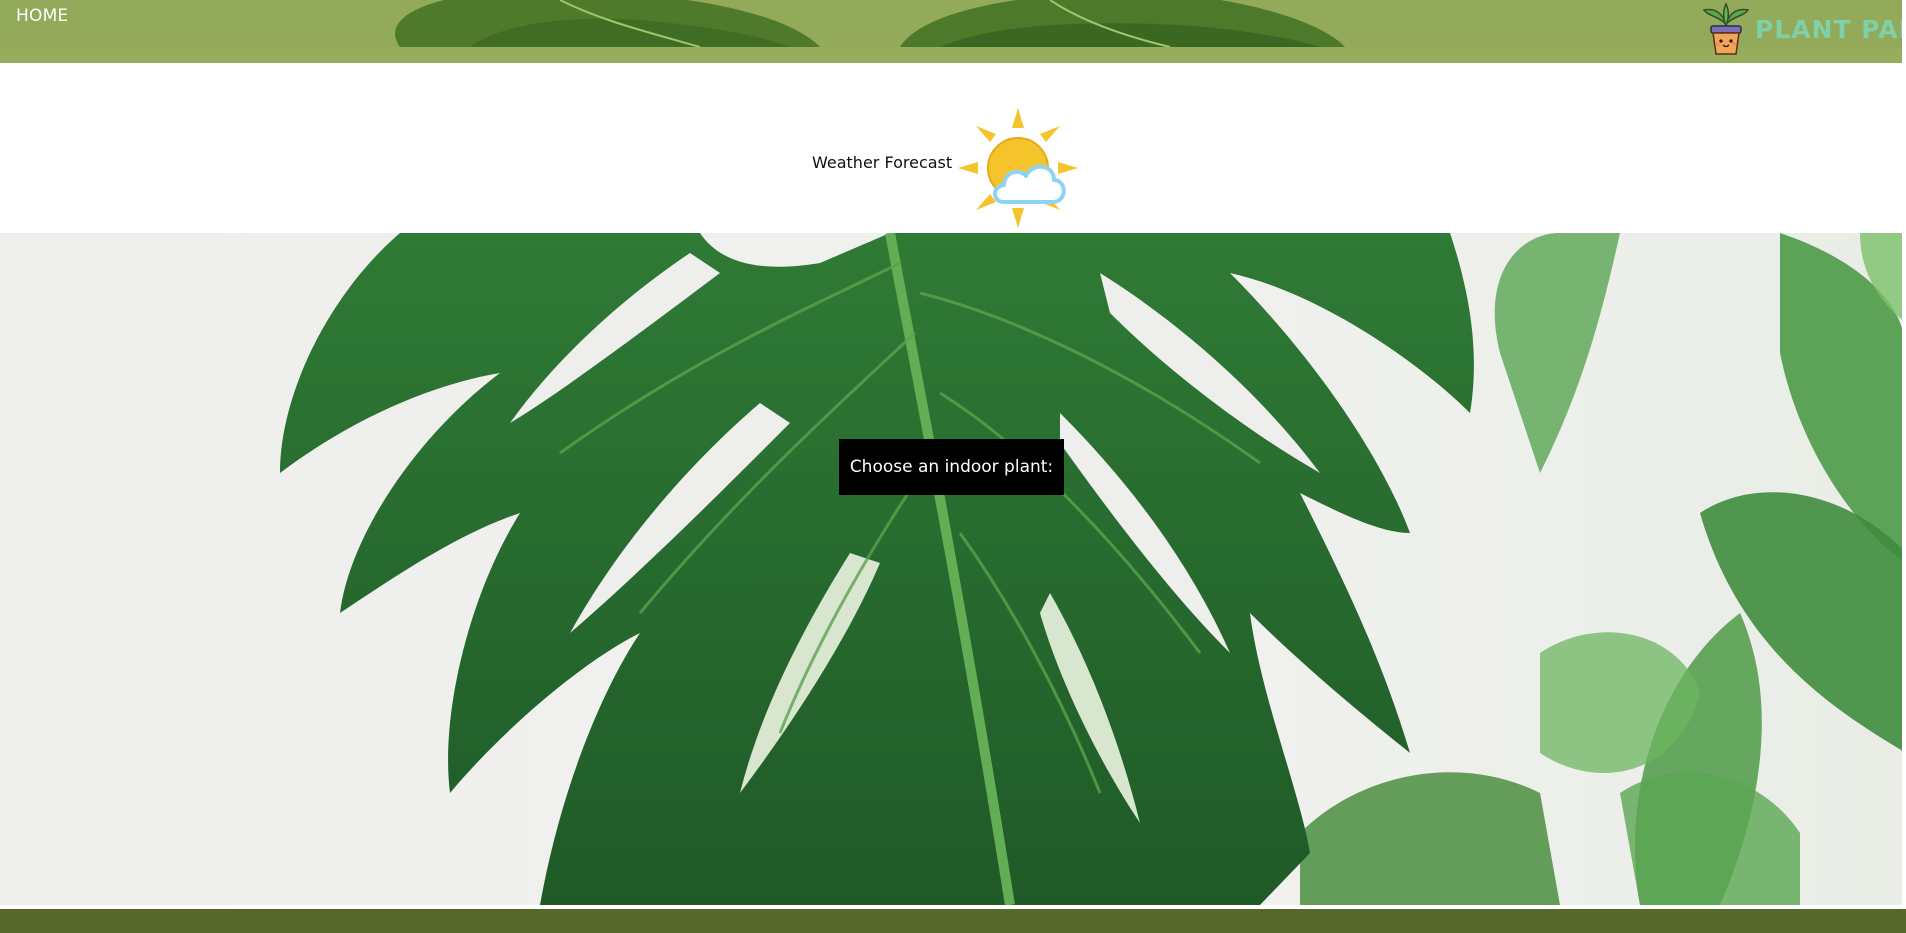 The height and width of the screenshot is (933, 1906). I want to click on plant-pal-logo: PLANT PAL, so click(1803, 30).